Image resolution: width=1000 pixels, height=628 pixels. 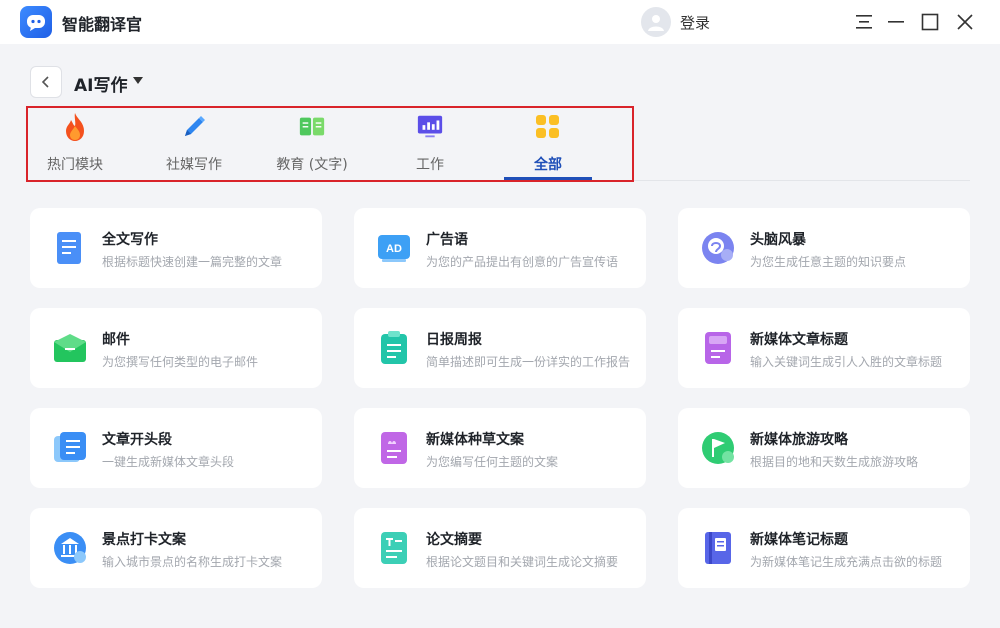 What do you see at coordinates (528, 362) in the screenshot?
I see `card-description: 简单描述即可生成一份详实的工作报告` at bounding box center [528, 362].